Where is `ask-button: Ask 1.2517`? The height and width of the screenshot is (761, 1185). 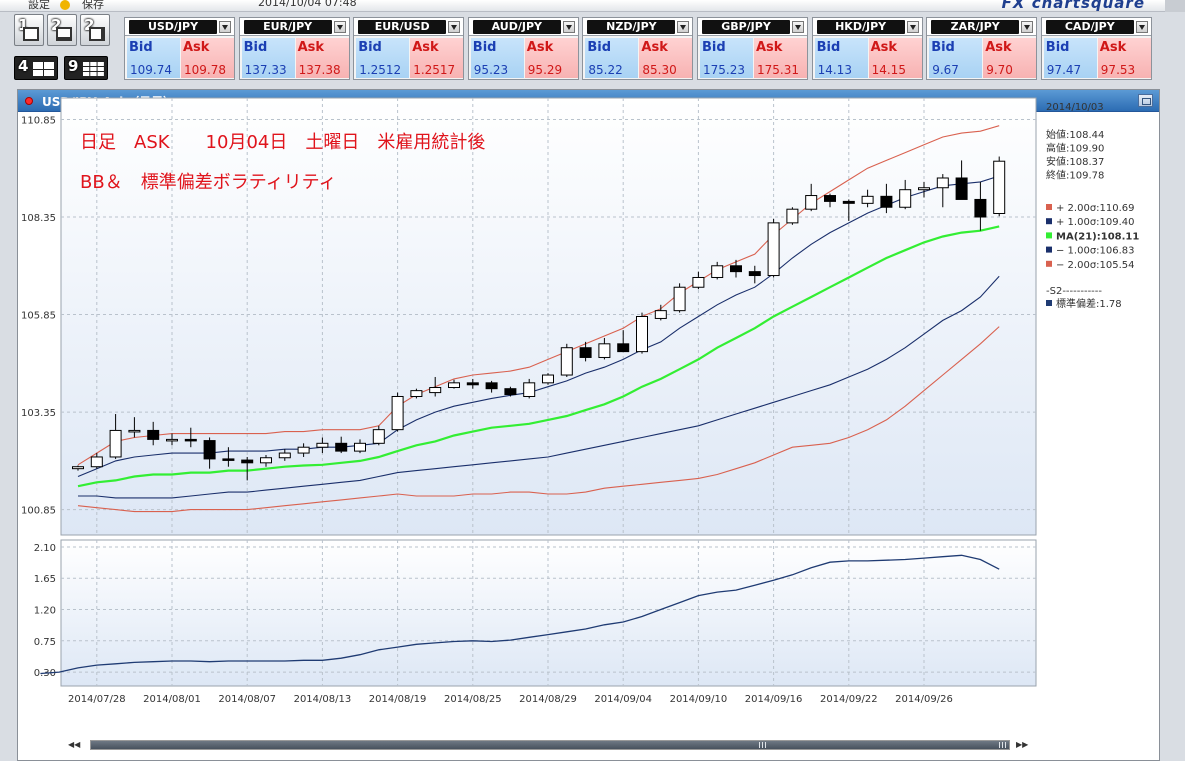 ask-button: Ask 1.2517 is located at coordinates (437, 58).